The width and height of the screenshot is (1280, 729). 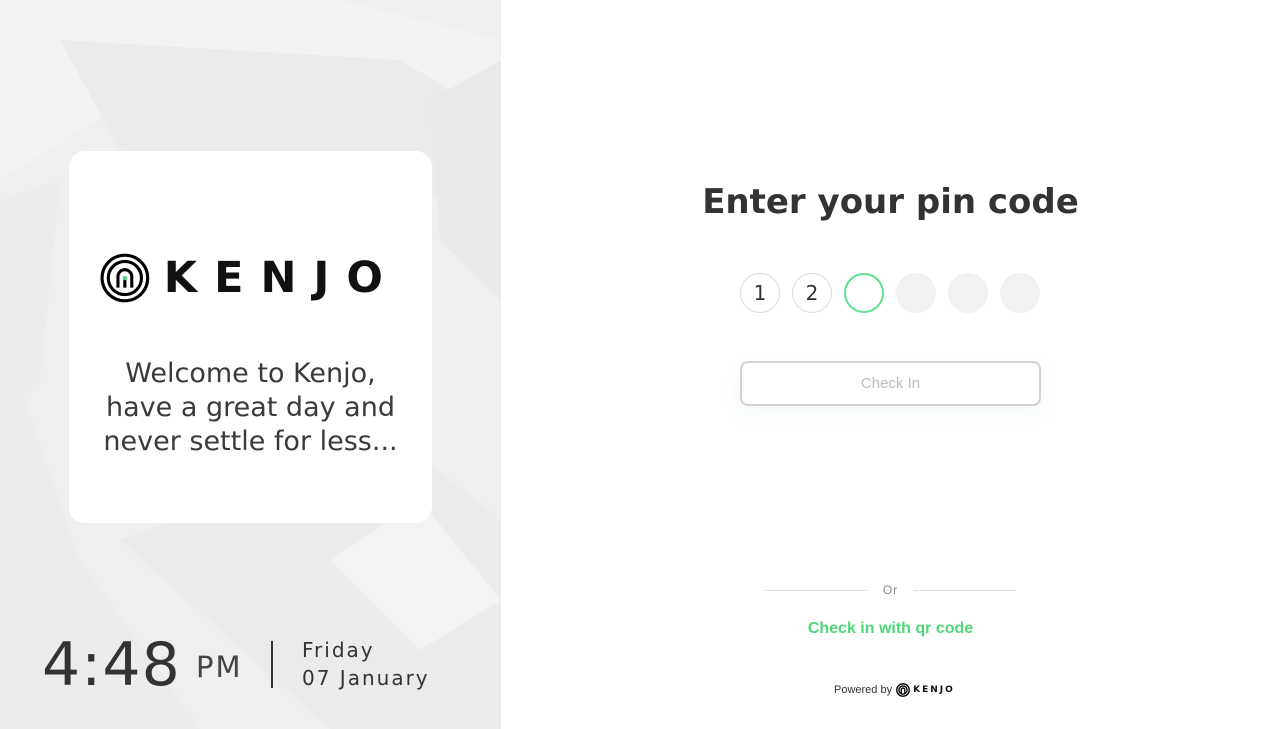 I want to click on clock-time: 4:48, so click(x=111, y=665).